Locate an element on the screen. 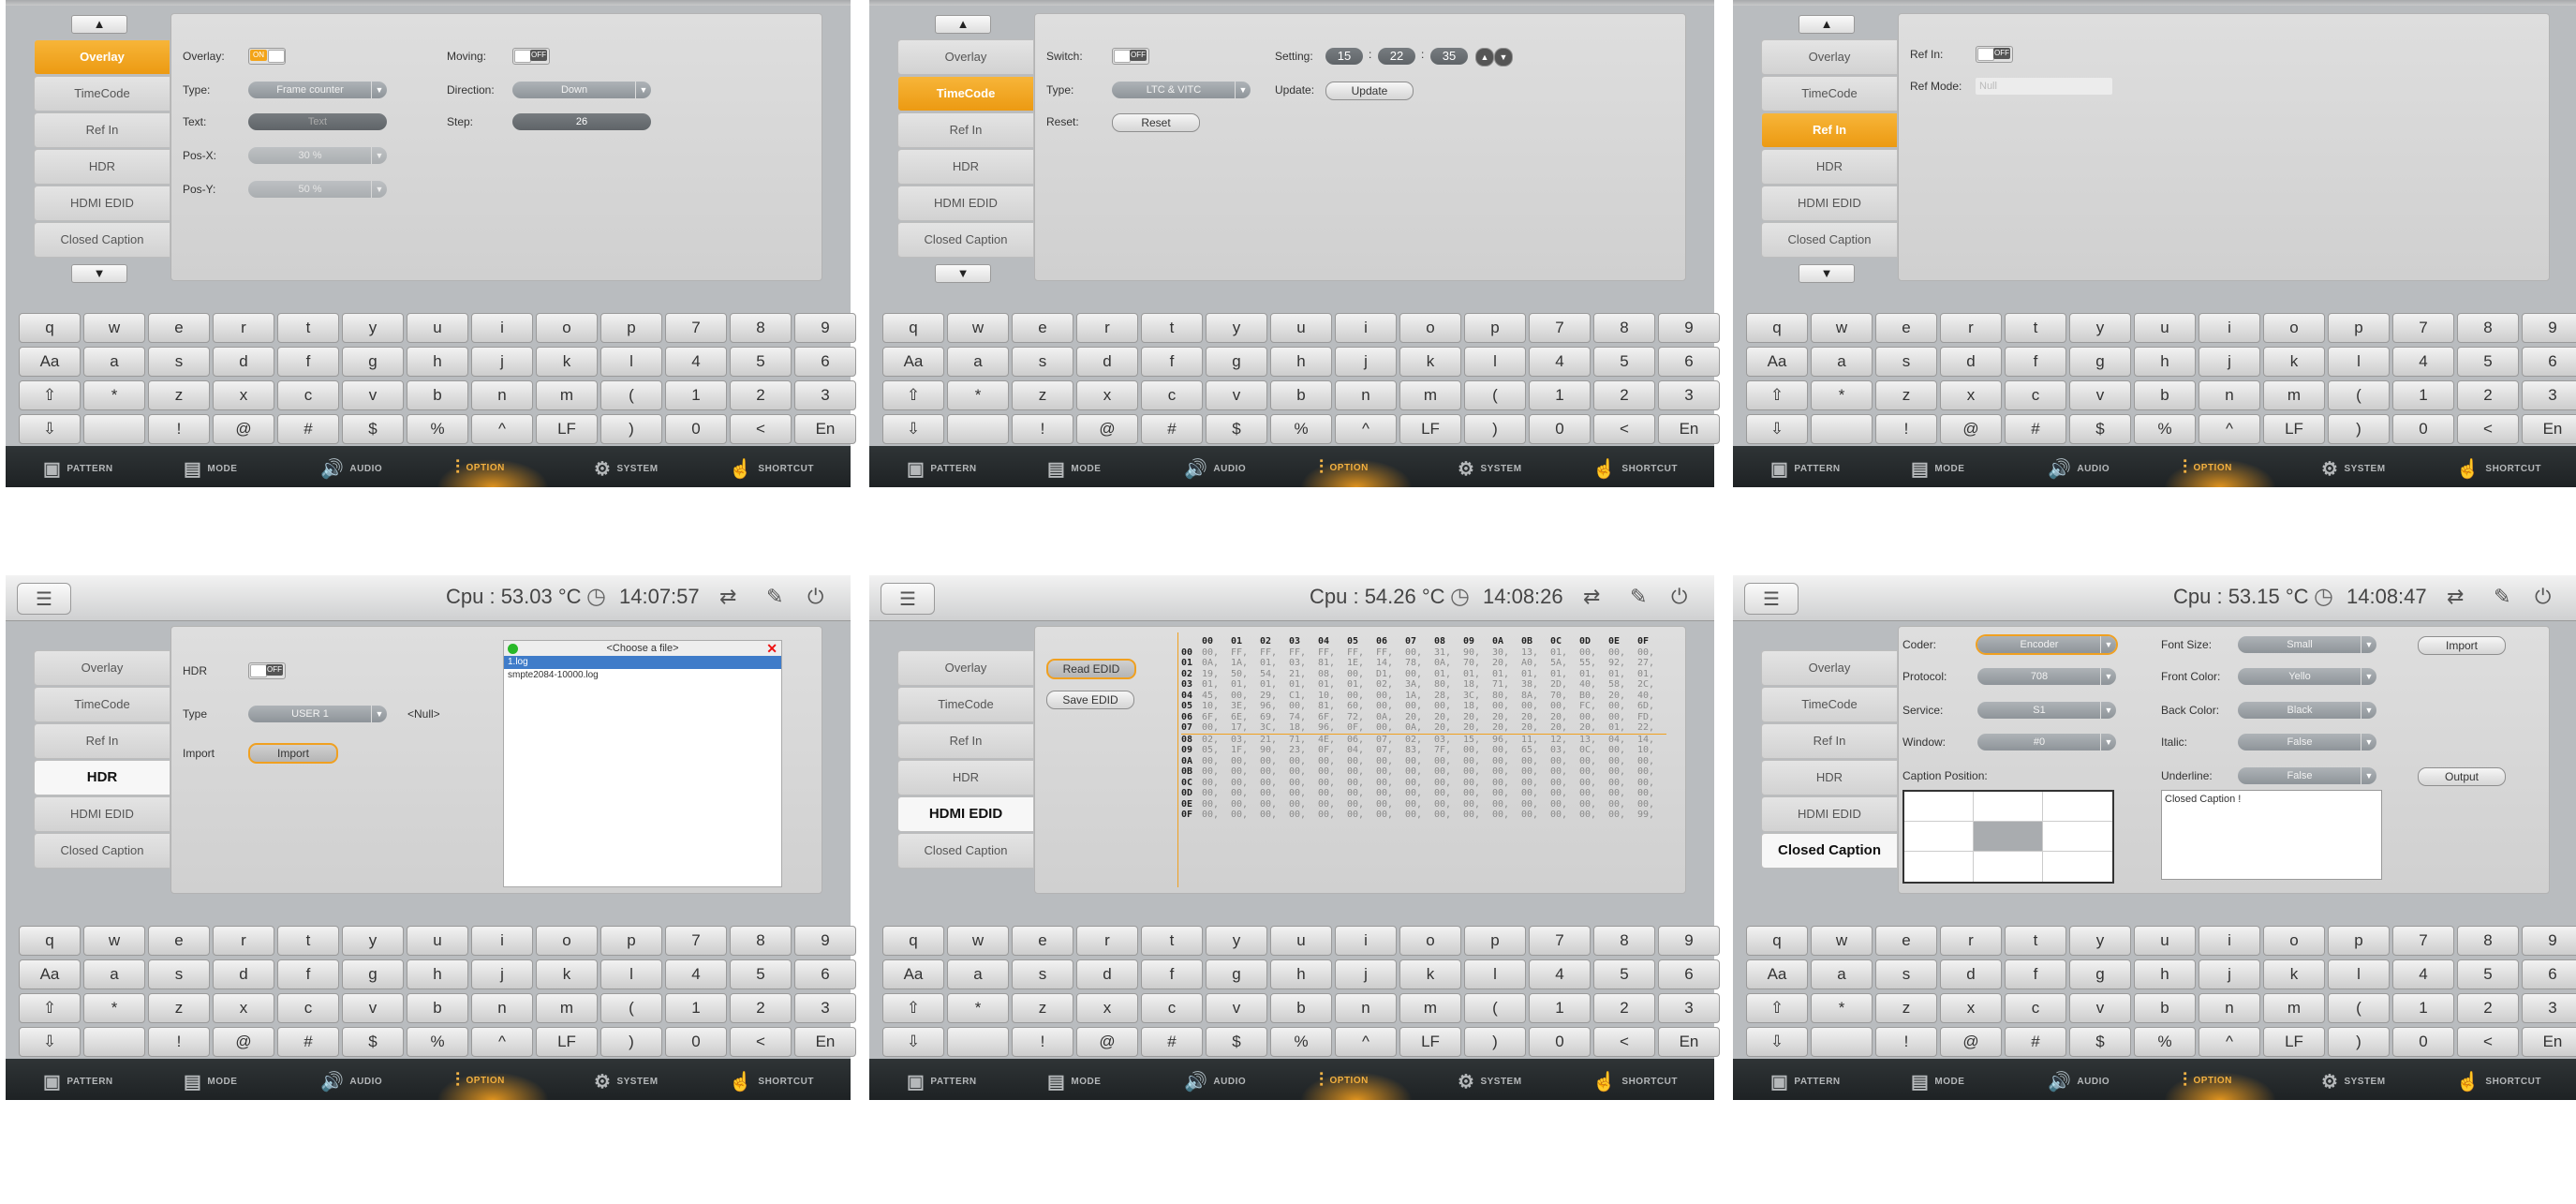 This screenshot has height=1204, width=2576. bottom-nav-system: ⚙ SYSTEM is located at coordinates (1490, 469).